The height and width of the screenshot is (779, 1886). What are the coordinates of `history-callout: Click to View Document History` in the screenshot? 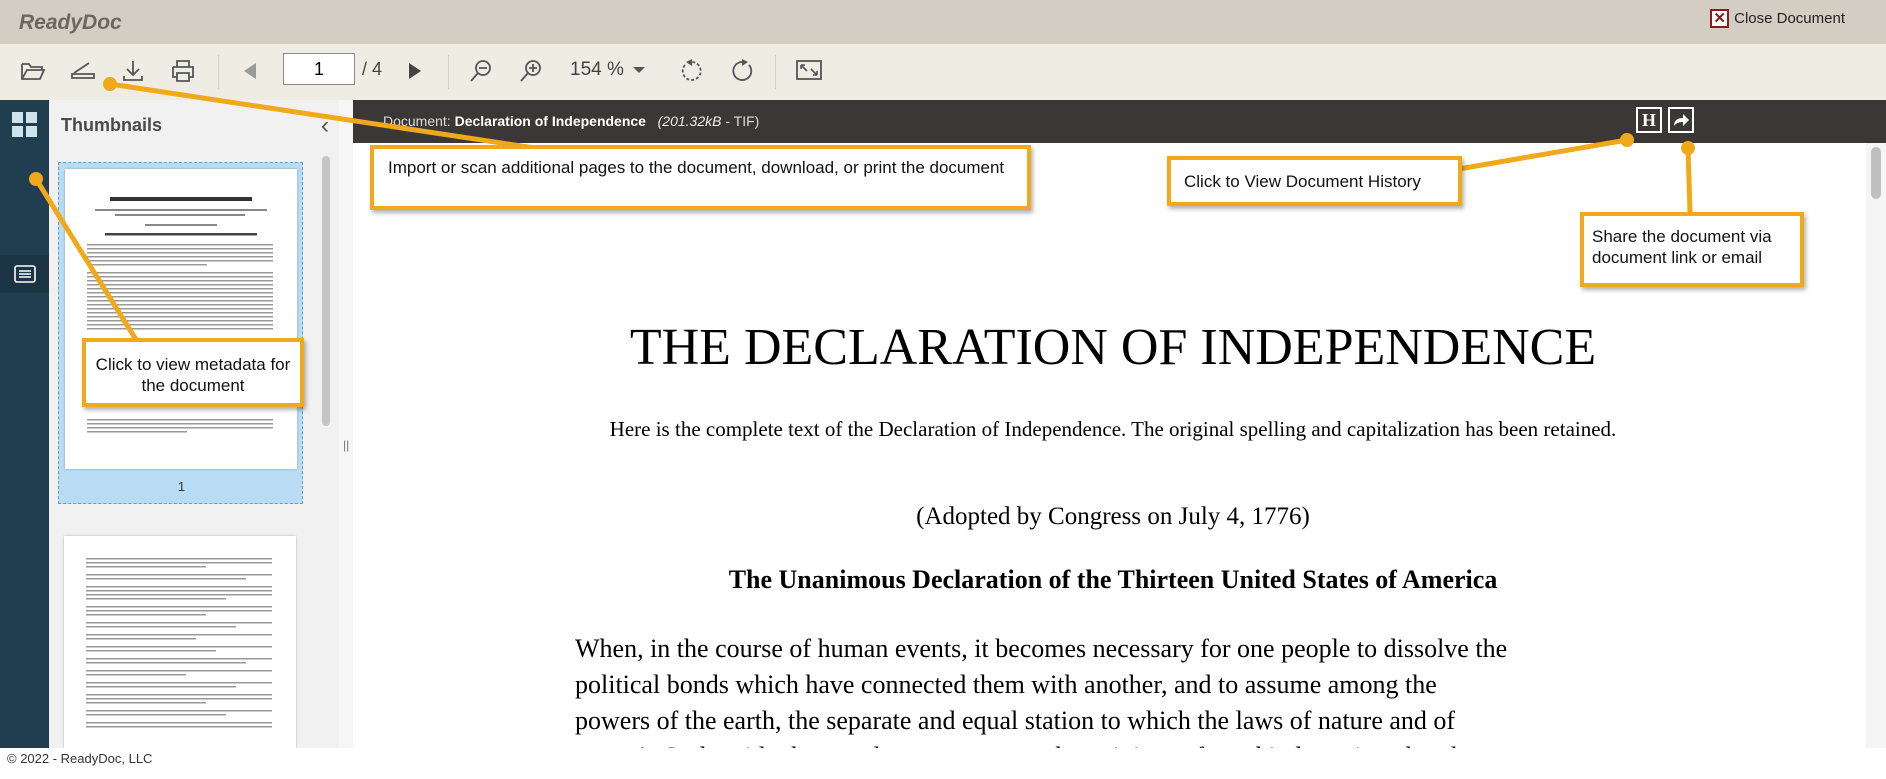 It's located at (1314, 181).